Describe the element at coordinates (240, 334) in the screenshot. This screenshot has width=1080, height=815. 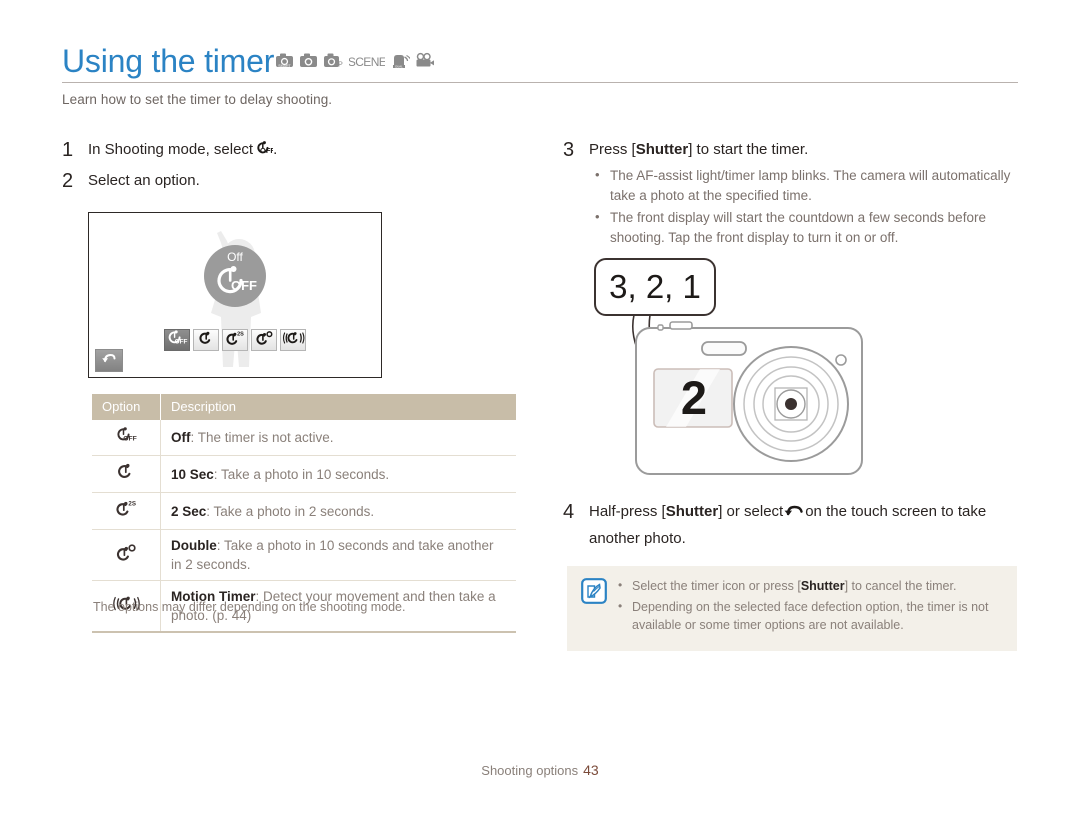
I see `svg-text: 2S` at that location.